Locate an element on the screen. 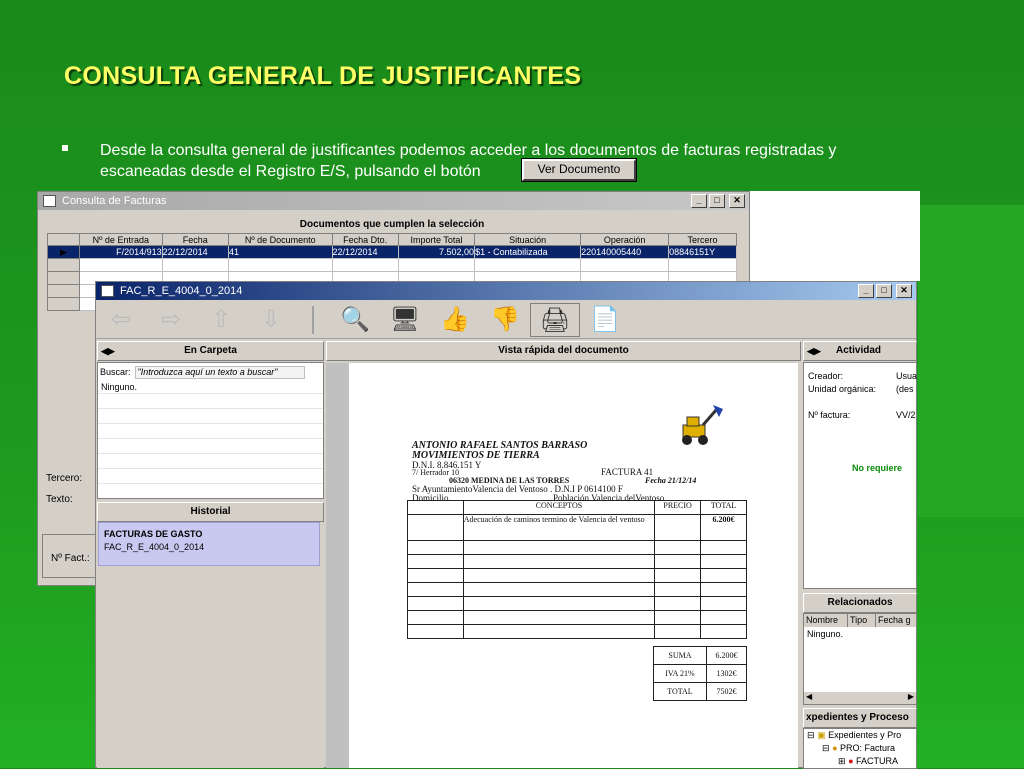 Image resolution: width=1024 pixels, height=769 pixels. relacionados-panel: Nombre Tipo Fecha g Ninguno. ◀ ▶ is located at coordinates (860, 659).